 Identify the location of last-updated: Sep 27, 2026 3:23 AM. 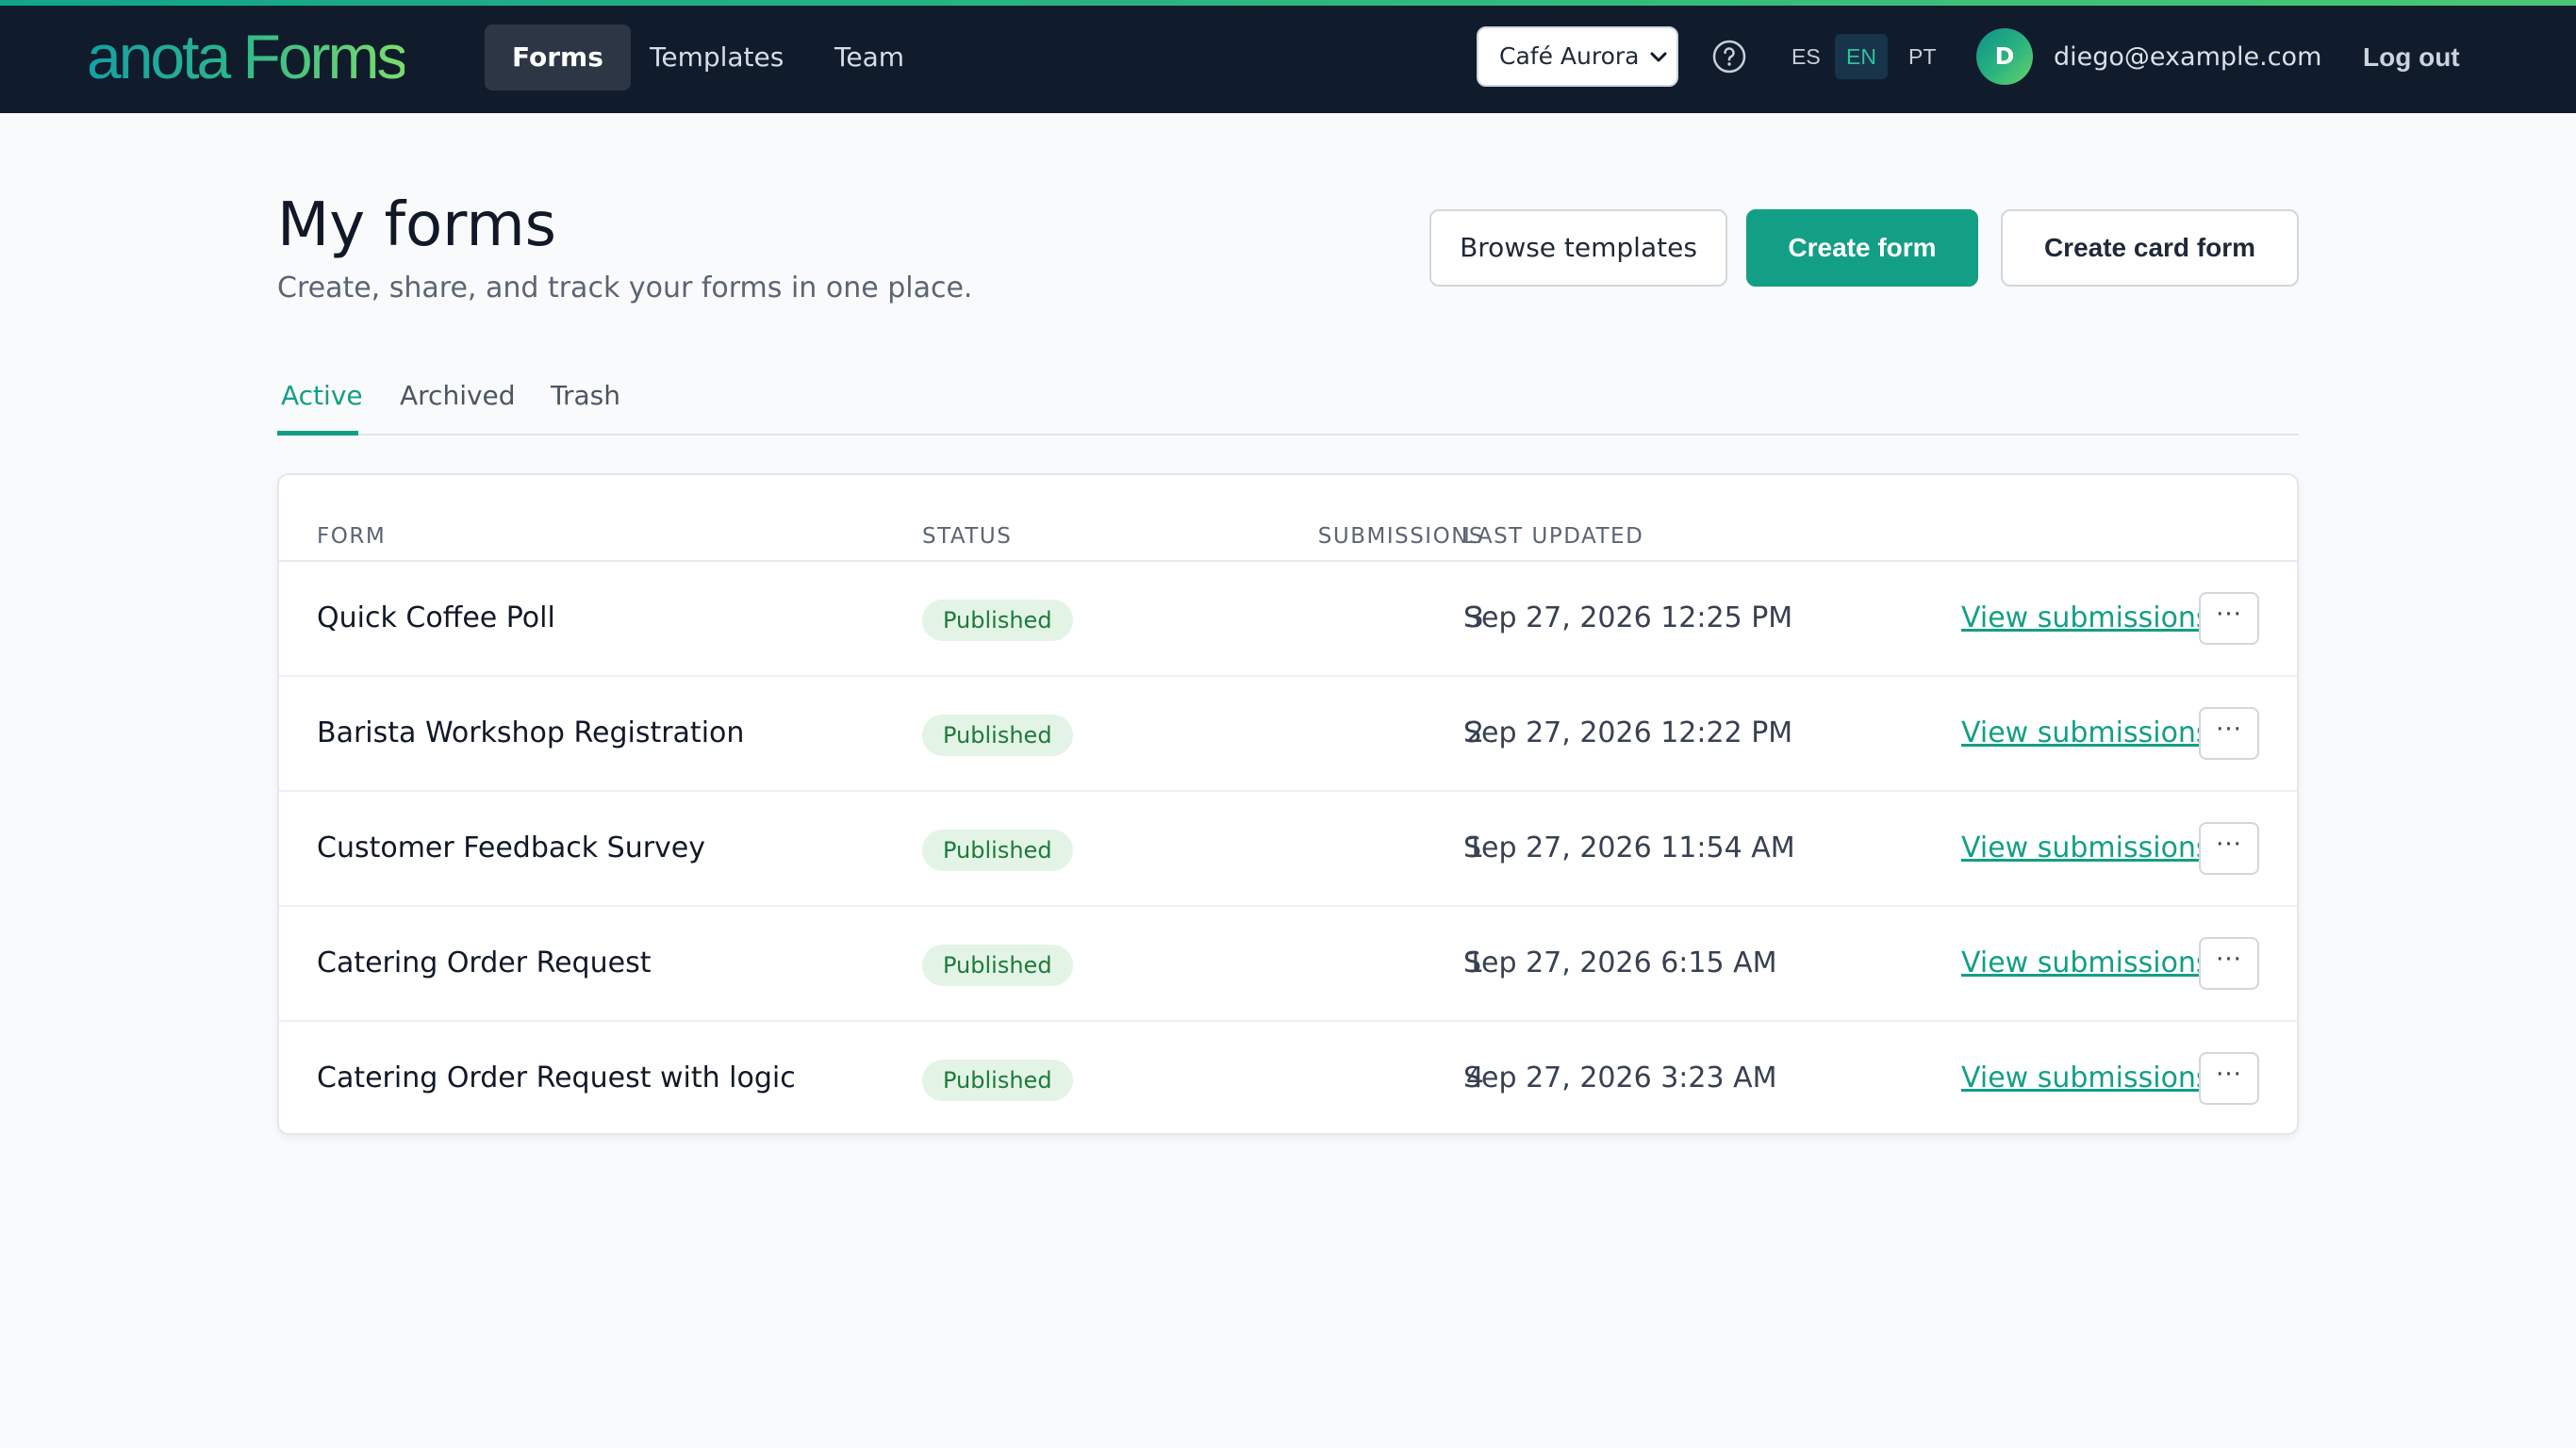
(1620, 1077).